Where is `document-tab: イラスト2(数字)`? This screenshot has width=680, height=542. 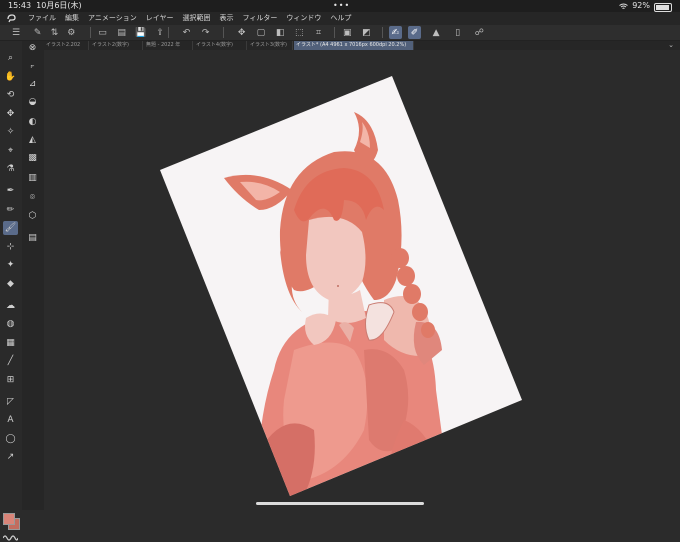 document-tab: イラスト2(数字) is located at coordinates (116, 45).